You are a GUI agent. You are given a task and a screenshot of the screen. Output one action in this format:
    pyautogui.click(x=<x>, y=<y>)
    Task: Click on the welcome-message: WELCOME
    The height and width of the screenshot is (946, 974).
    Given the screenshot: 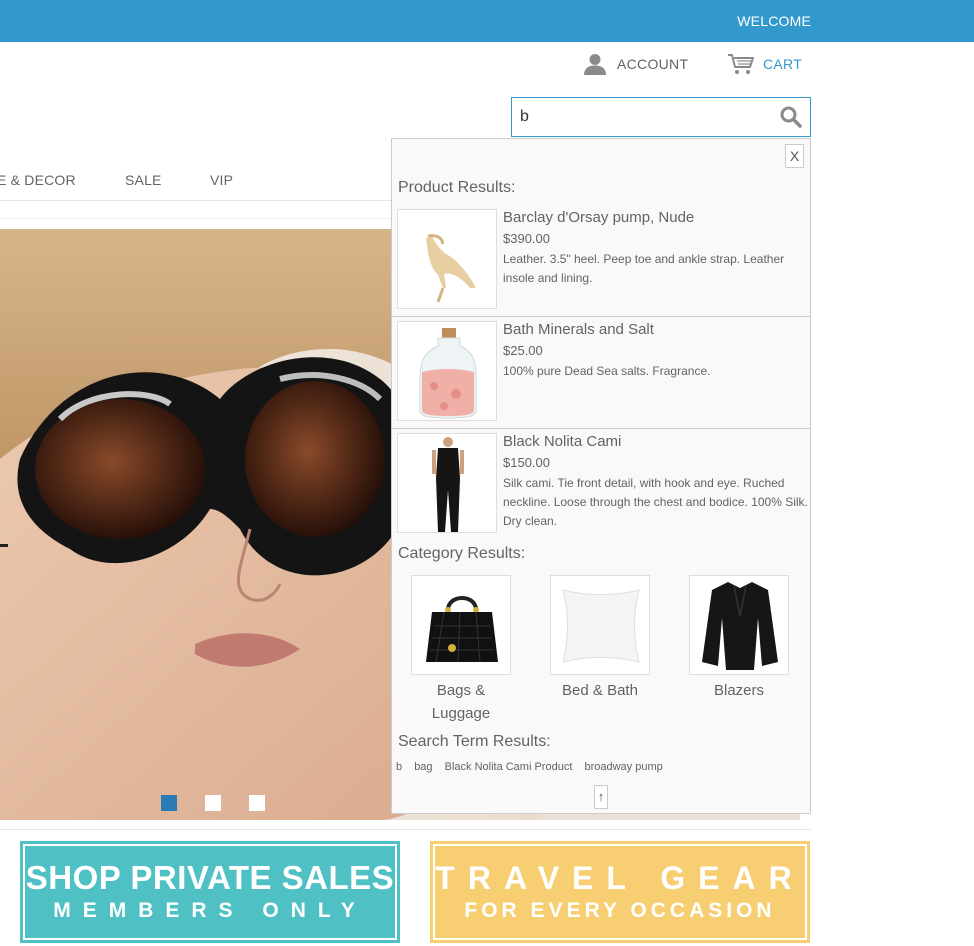 What is the action you would take?
    pyautogui.click(x=774, y=21)
    